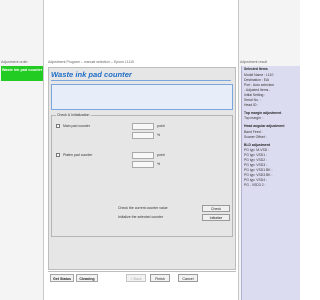 This screenshot has width=320, height=300. What do you see at coordinates (143, 155) in the screenshot?
I see `platen-pad-point-field` at bounding box center [143, 155].